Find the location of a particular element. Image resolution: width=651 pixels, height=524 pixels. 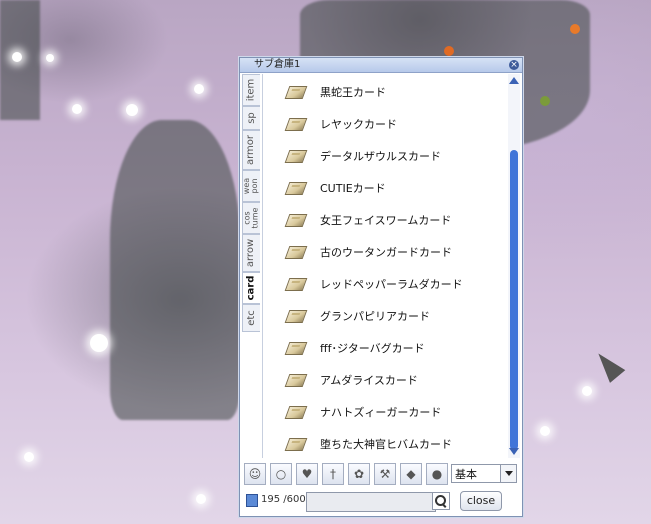

tab-arrow: arrow is located at coordinates (251, 253).